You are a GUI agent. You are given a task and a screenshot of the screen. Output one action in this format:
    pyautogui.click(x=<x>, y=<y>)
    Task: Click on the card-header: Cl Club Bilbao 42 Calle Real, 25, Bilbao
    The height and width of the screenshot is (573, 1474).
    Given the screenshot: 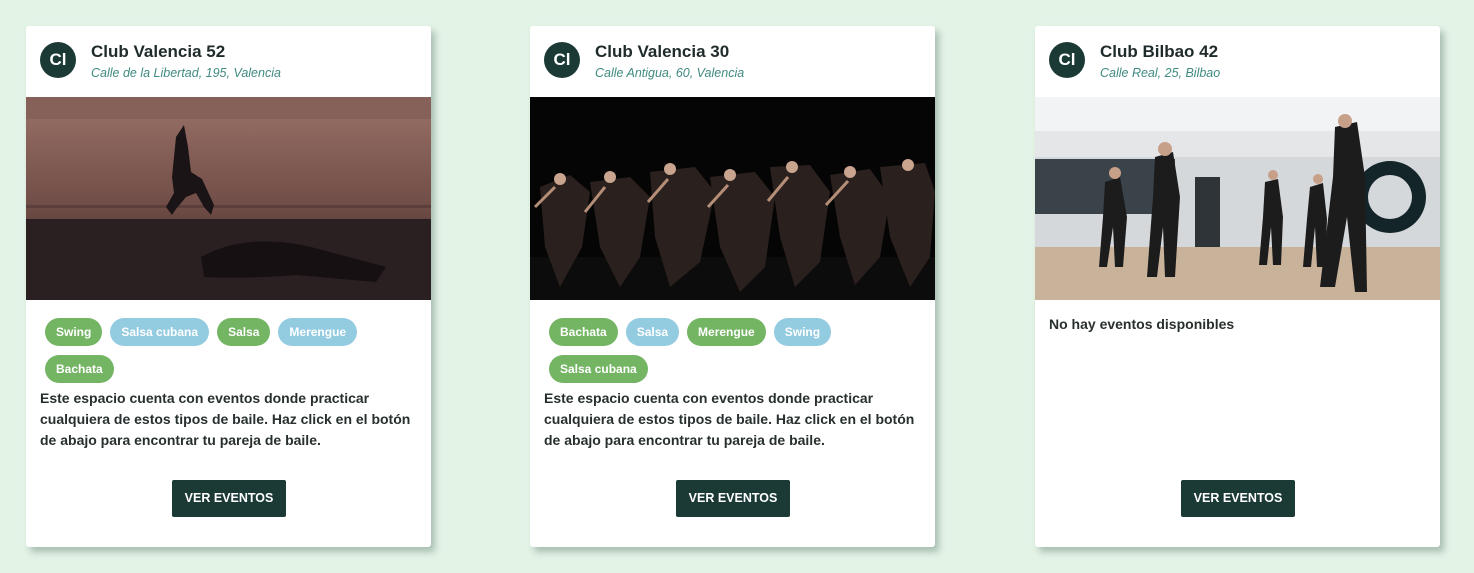 What is the action you would take?
    pyautogui.click(x=1237, y=61)
    